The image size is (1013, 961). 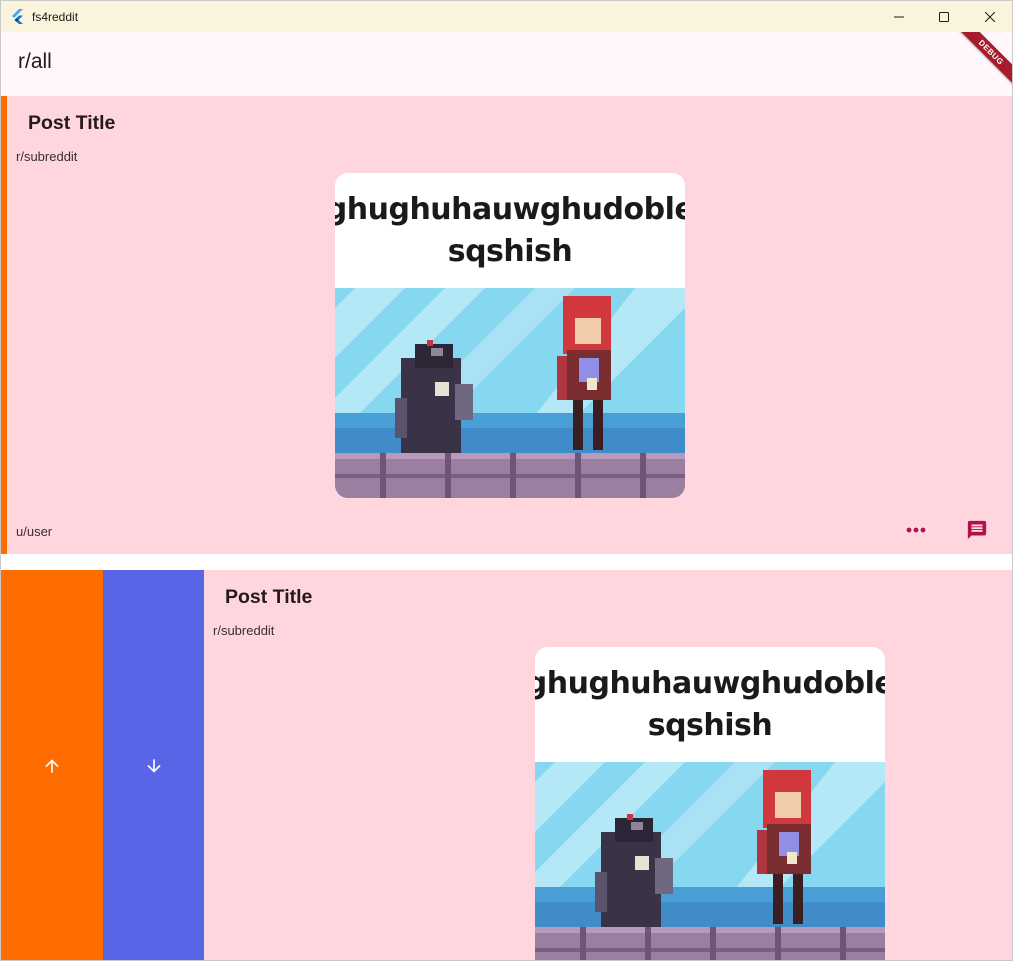 I want to click on maximize-icon, so click(x=944, y=16).